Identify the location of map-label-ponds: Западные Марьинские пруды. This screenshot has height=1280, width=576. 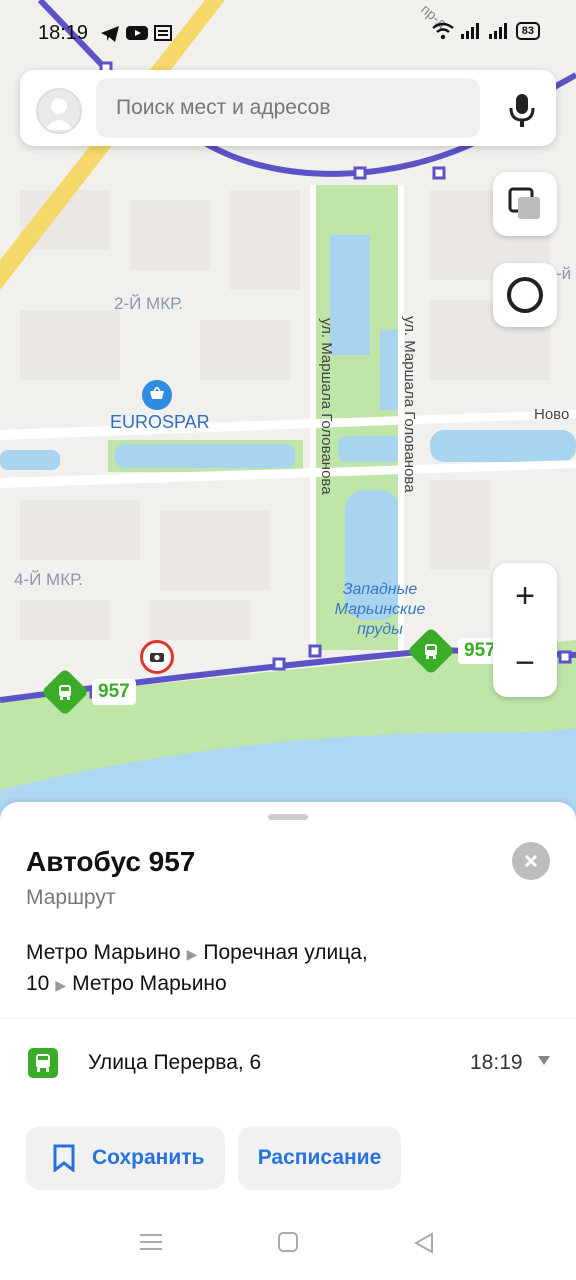
(380, 610).